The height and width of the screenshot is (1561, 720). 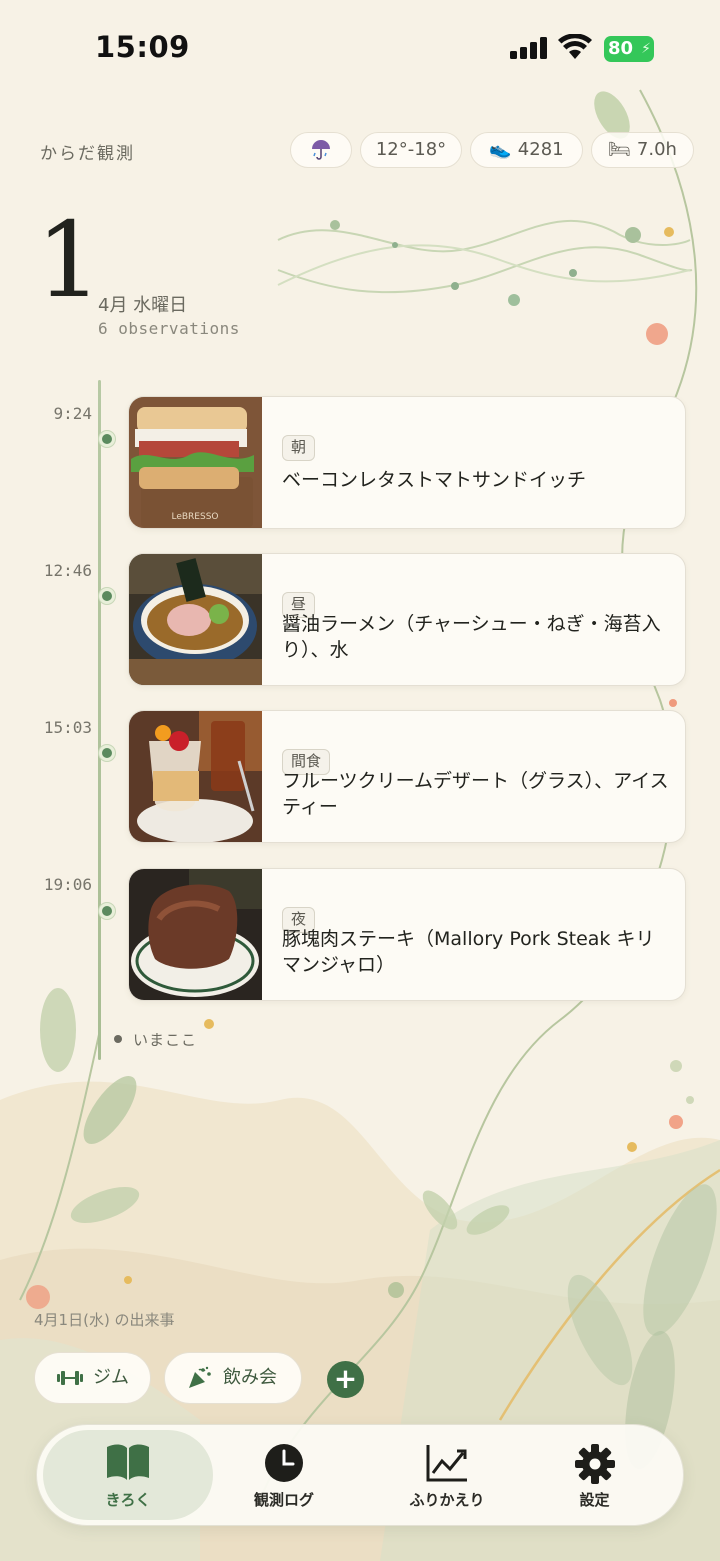 I want to click on temperature-value: 12°-18°, so click(x=411, y=149).